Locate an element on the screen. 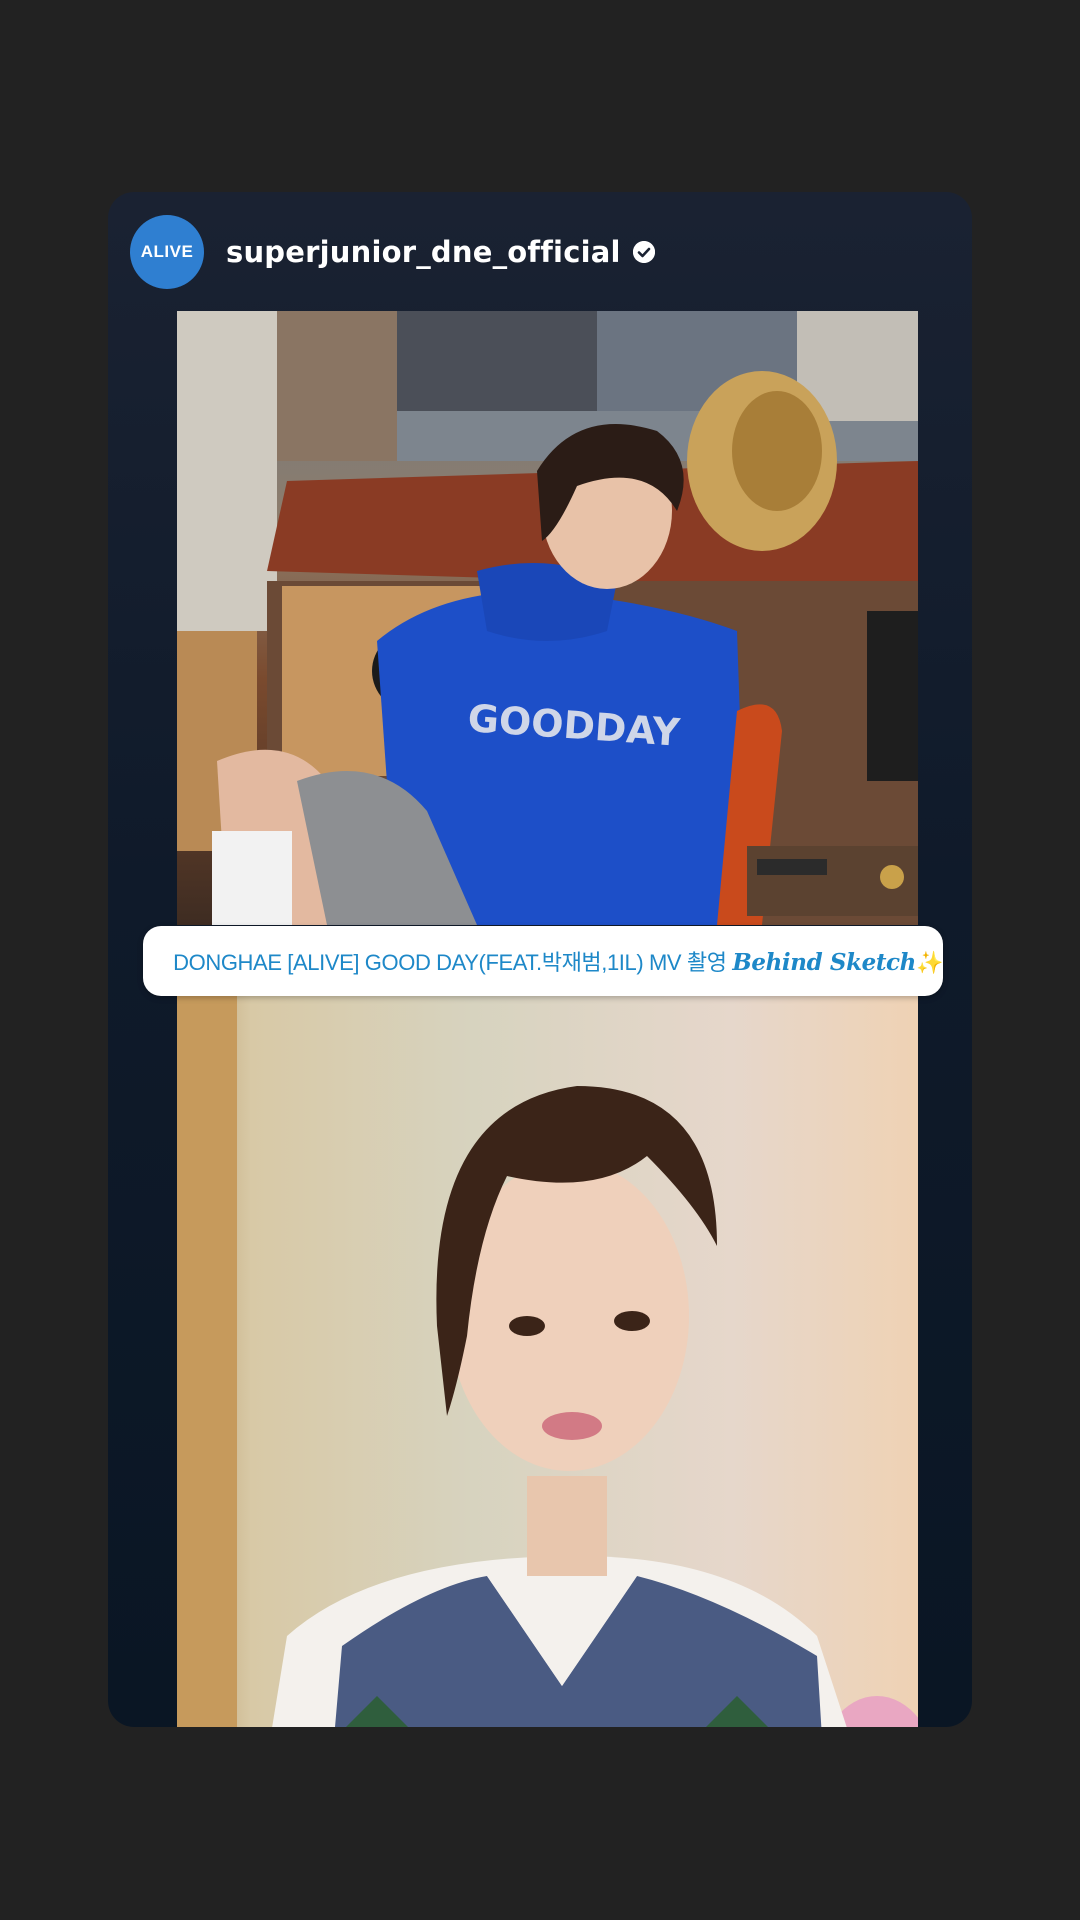 The height and width of the screenshot is (1920, 1080). link-title-emphasis: Behind Sketch is located at coordinates (824, 962).